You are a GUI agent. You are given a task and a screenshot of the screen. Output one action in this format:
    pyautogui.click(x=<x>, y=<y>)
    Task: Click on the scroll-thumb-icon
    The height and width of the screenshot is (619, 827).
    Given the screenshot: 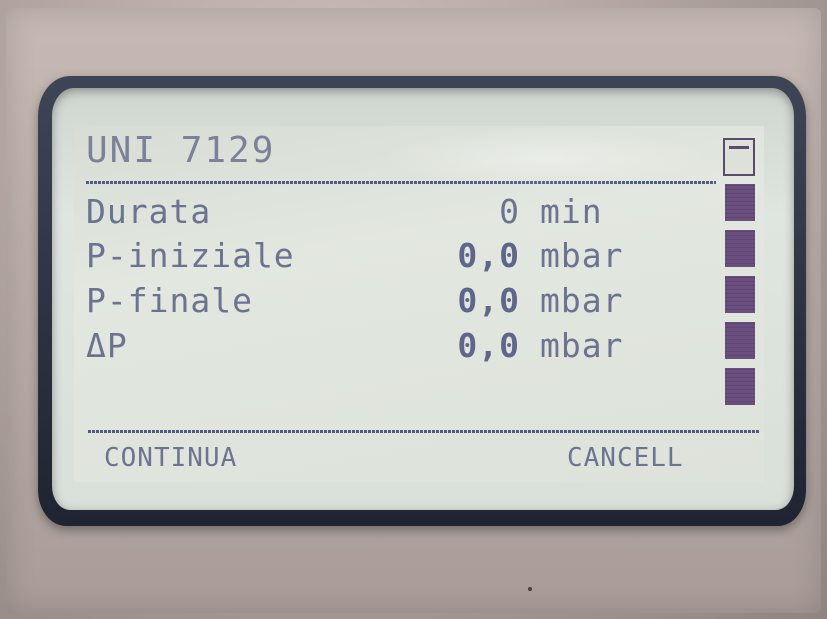 What is the action you would take?
    pyautogui.click(x=739, y=157)
    